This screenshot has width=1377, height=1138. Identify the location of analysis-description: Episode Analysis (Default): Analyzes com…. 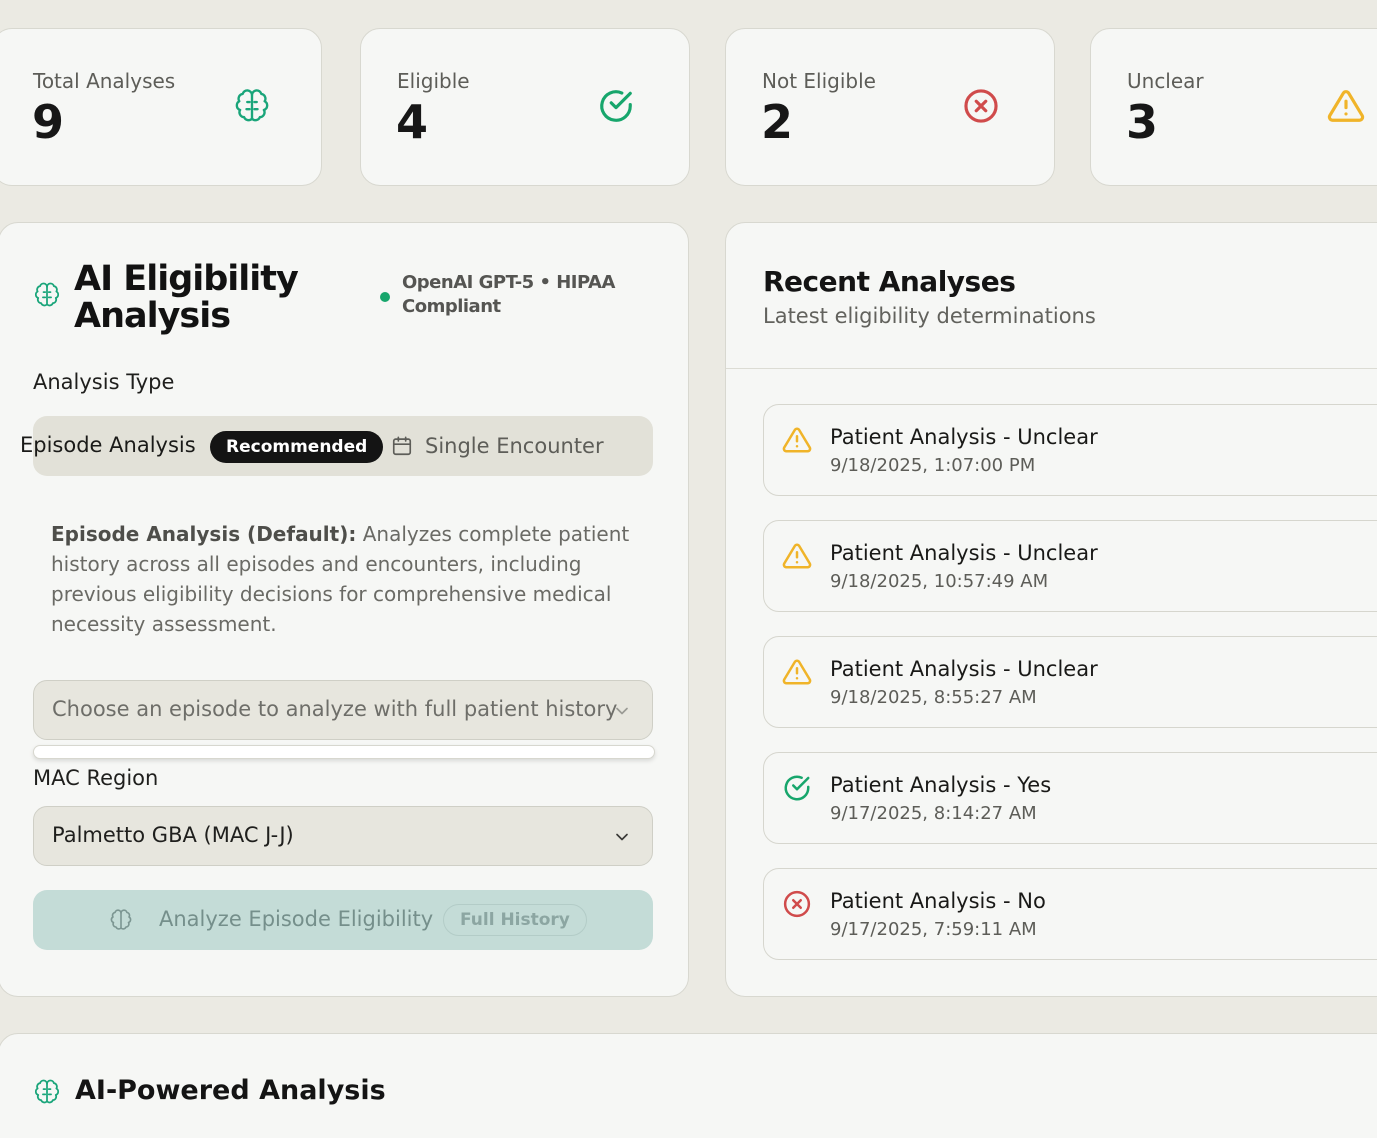
(343, 579).